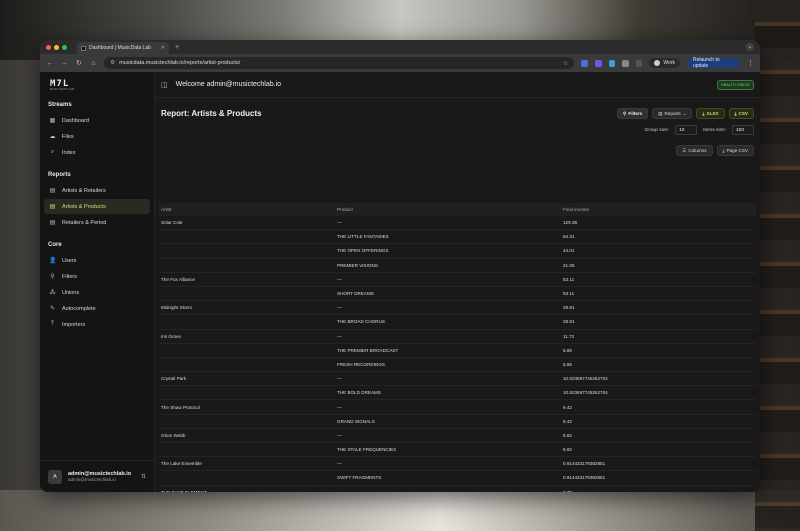 This screenshot has height=531, width=800. What do you see at coordinates (359, 393) in the screenshot?
I see `product-cell: THE BOLD DREAMS` at bounding box center [359, 393].